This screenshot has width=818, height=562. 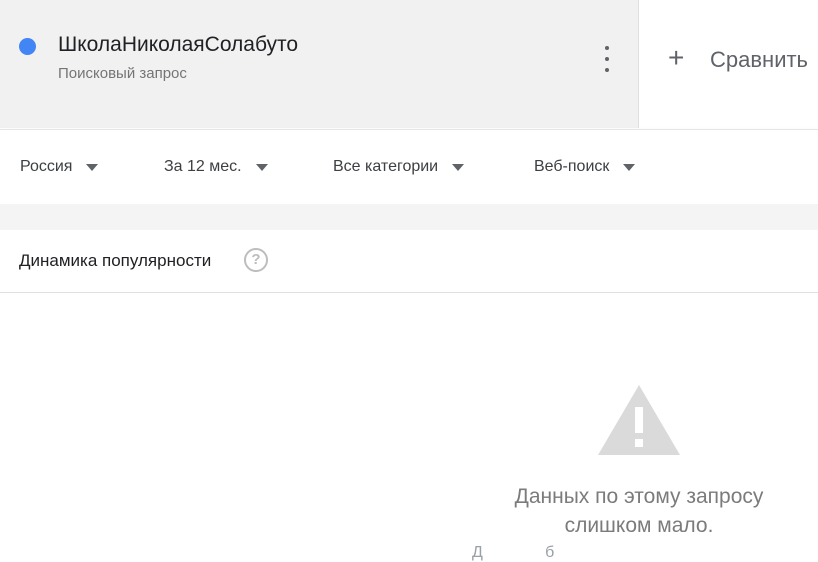 I want to click on filter-category: Все категории, so click(x=399, y=167).